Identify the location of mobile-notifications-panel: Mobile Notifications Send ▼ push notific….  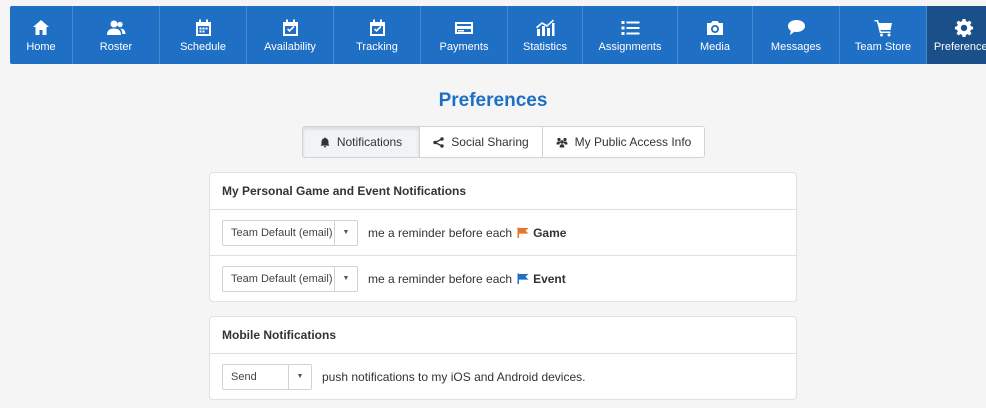
(503, 358).